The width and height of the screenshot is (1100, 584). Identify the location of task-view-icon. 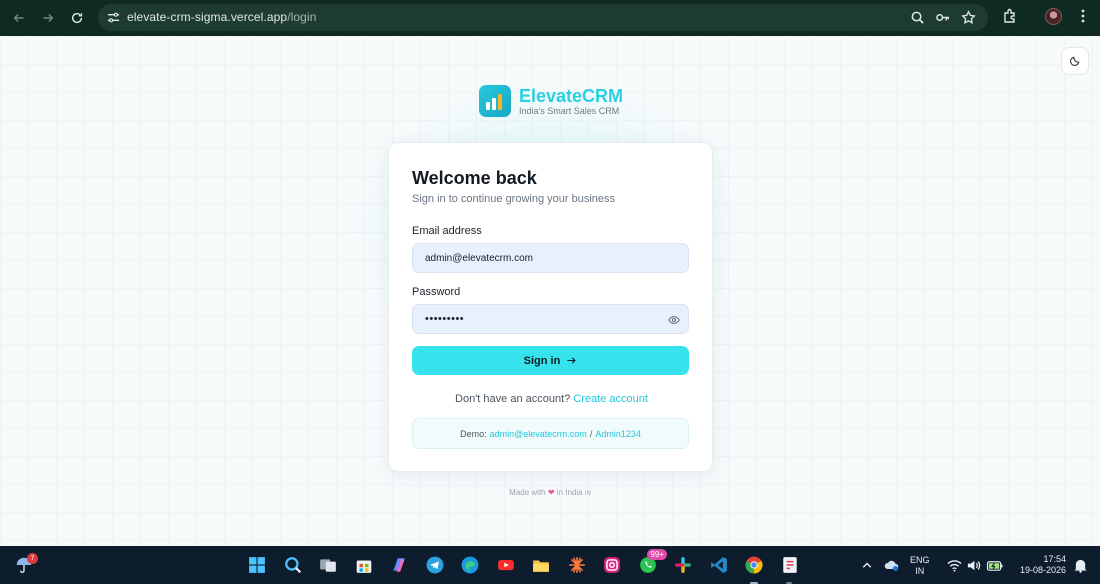
(328, 565).